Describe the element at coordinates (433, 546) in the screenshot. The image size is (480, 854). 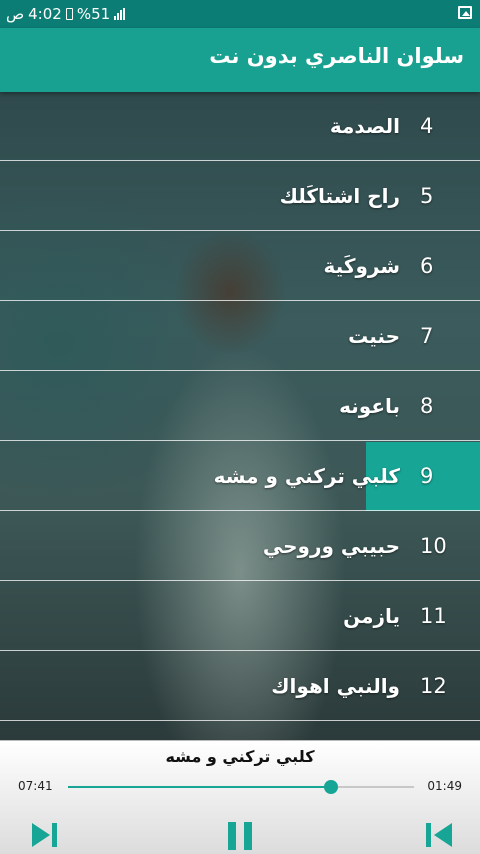
I see `song-number: 10` at that location.